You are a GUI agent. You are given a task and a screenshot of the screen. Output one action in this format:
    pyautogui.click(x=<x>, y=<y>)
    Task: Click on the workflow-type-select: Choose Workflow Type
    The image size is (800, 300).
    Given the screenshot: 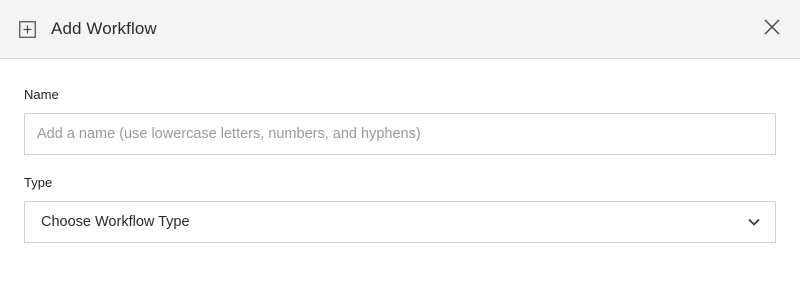 What is the action you would take?
    pyautogui.click(x=400, y=222)
    